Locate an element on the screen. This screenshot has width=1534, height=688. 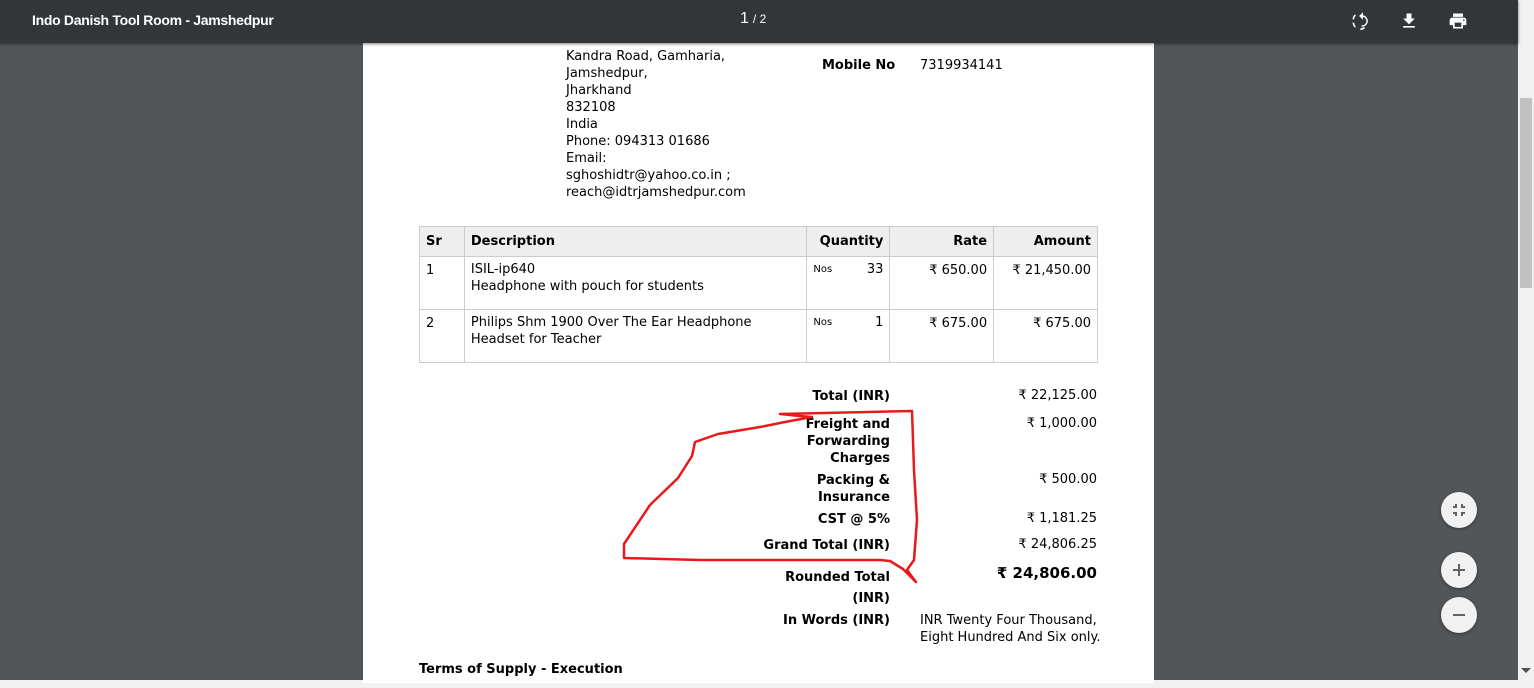
address-line: Email: is located at coordinates (586, 158).